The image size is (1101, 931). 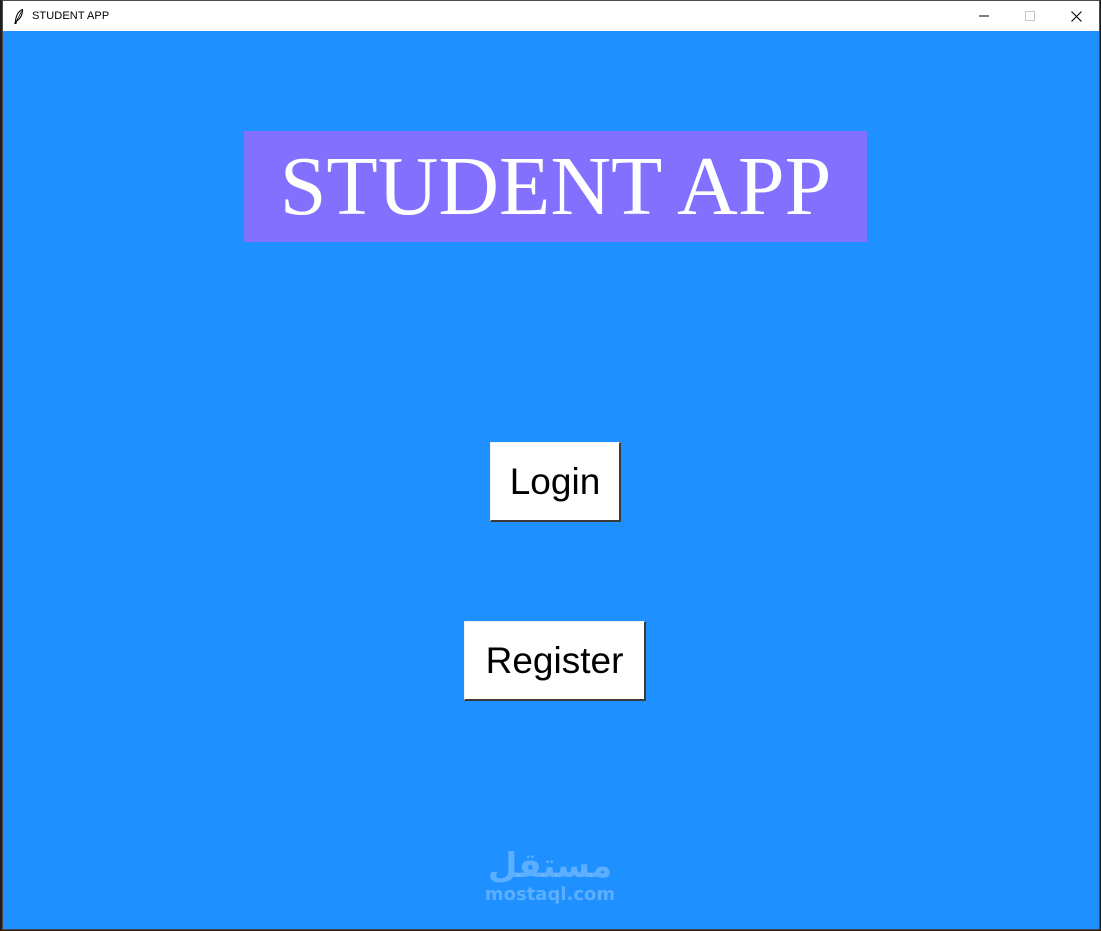 I want to click on minimize-icon, so click(x=984, y=16).